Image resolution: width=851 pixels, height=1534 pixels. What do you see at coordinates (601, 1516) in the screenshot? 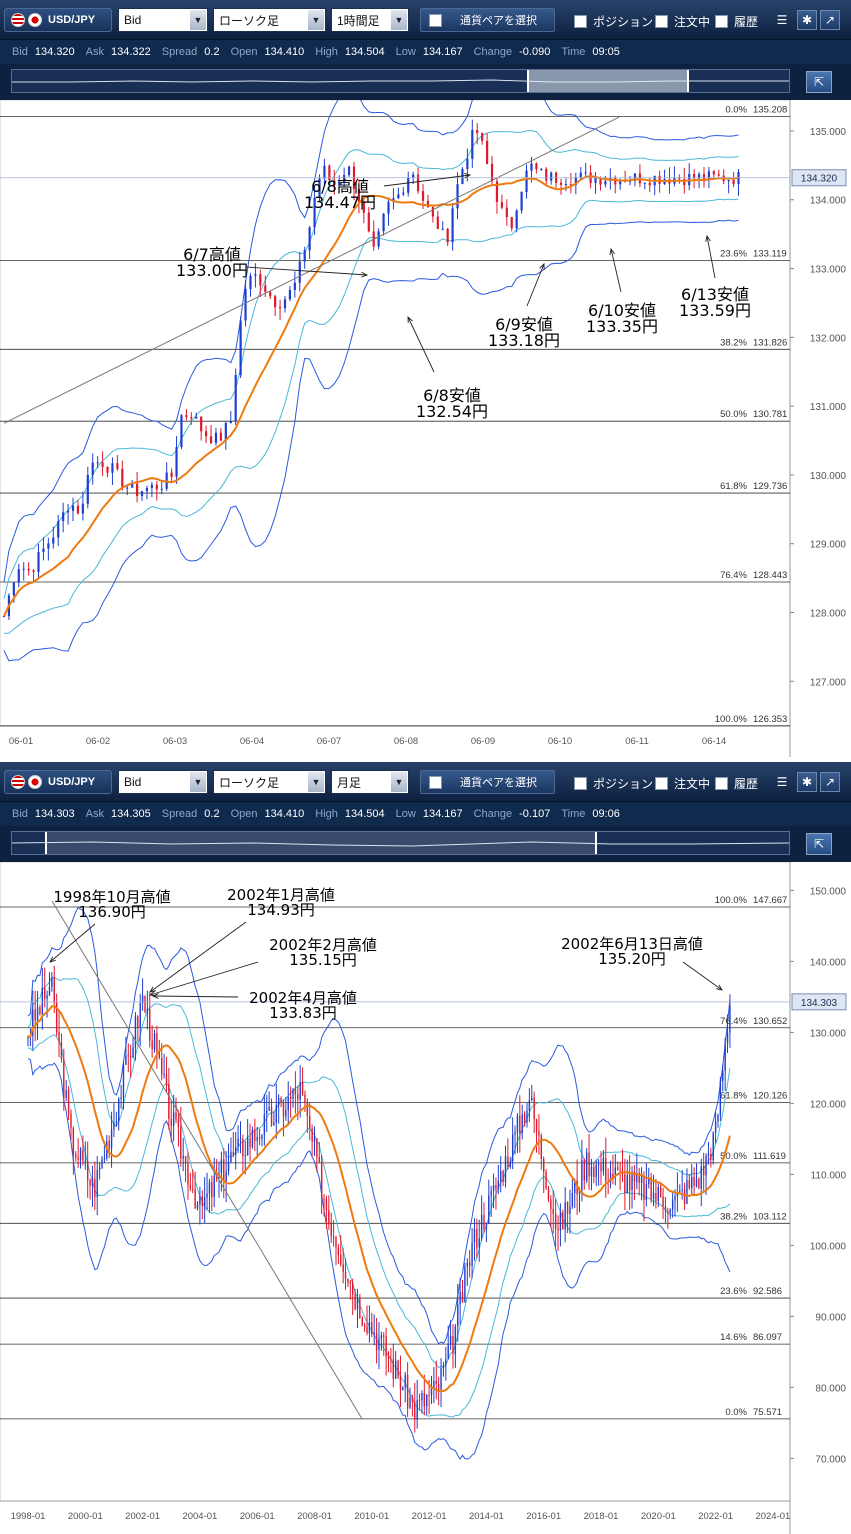
I see `x-tick-label: 2018-01` at bounding box center [601, 1516].